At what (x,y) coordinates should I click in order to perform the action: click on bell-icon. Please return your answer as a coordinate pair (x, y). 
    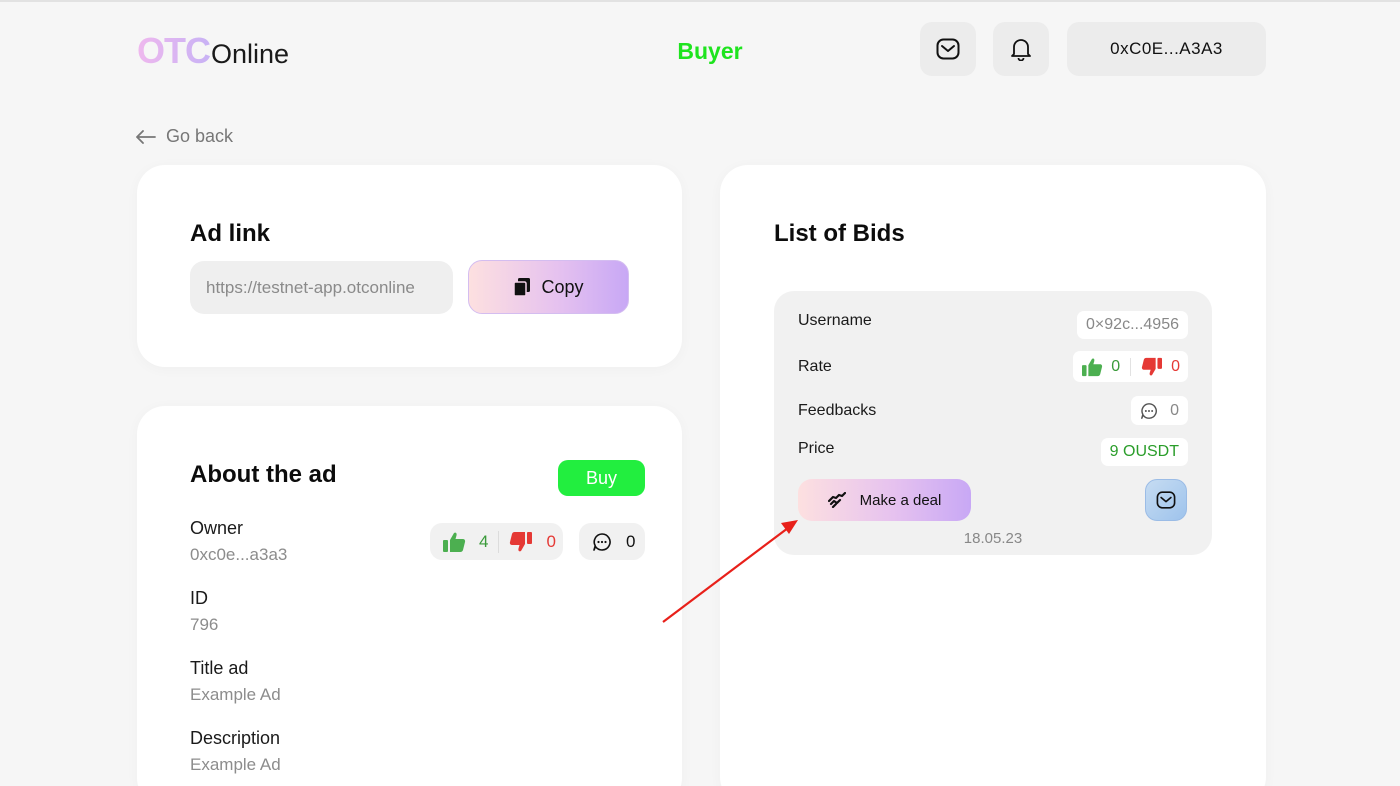
    Looking at the image, I should click on (1021, 50).